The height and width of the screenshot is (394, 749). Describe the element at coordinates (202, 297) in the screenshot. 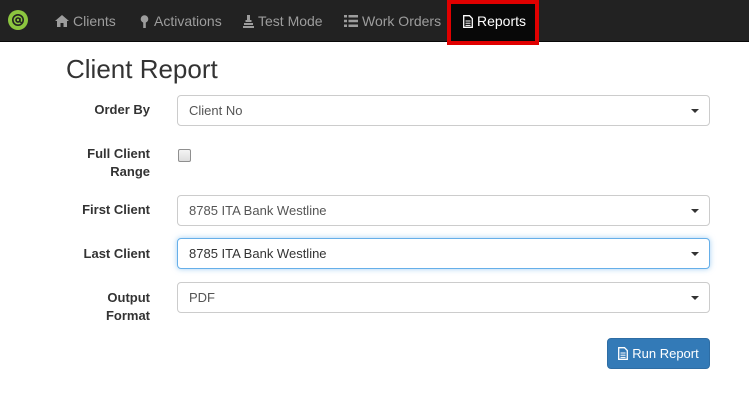

I see `output-format-value: PDF` at that location.